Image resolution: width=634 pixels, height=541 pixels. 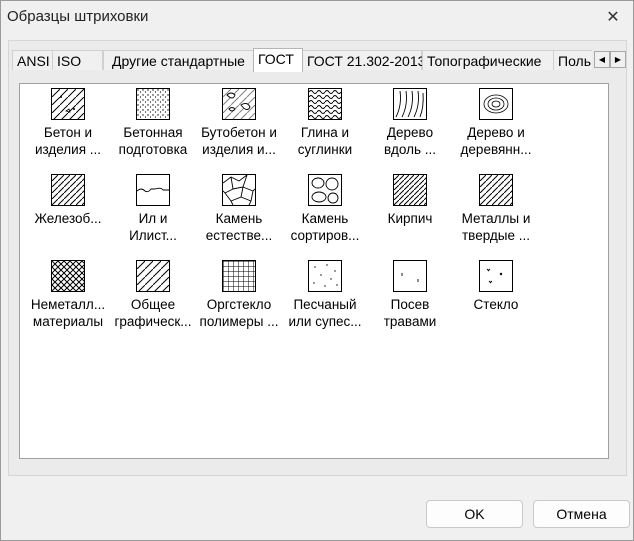 I want to click on pattern-label: материалы, so click(x=68, y=321).